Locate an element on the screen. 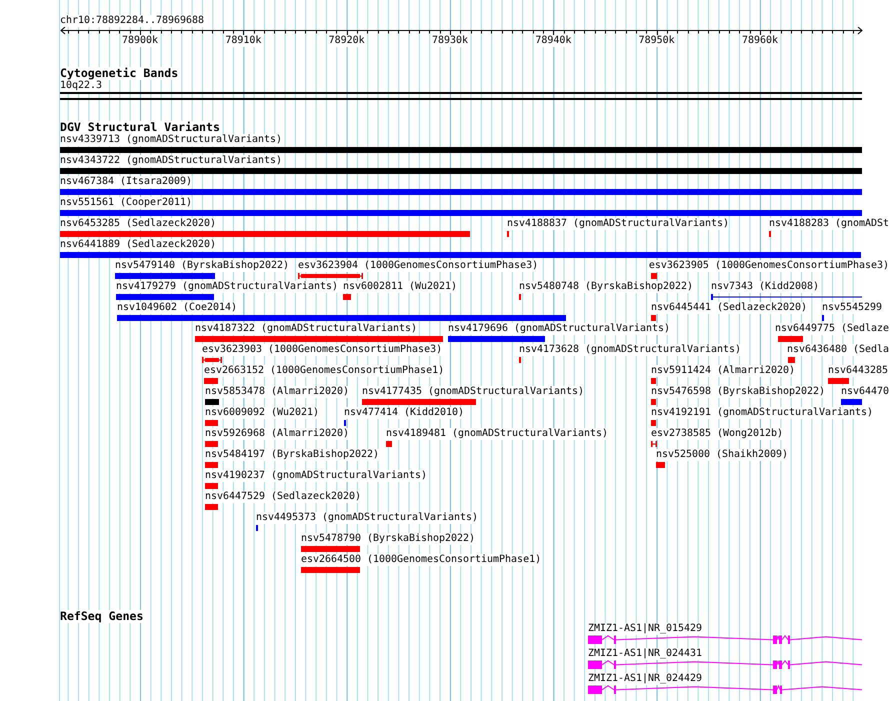  variant-label: nsv6002811 (Wu2021) is located at coordinates (400, 287).